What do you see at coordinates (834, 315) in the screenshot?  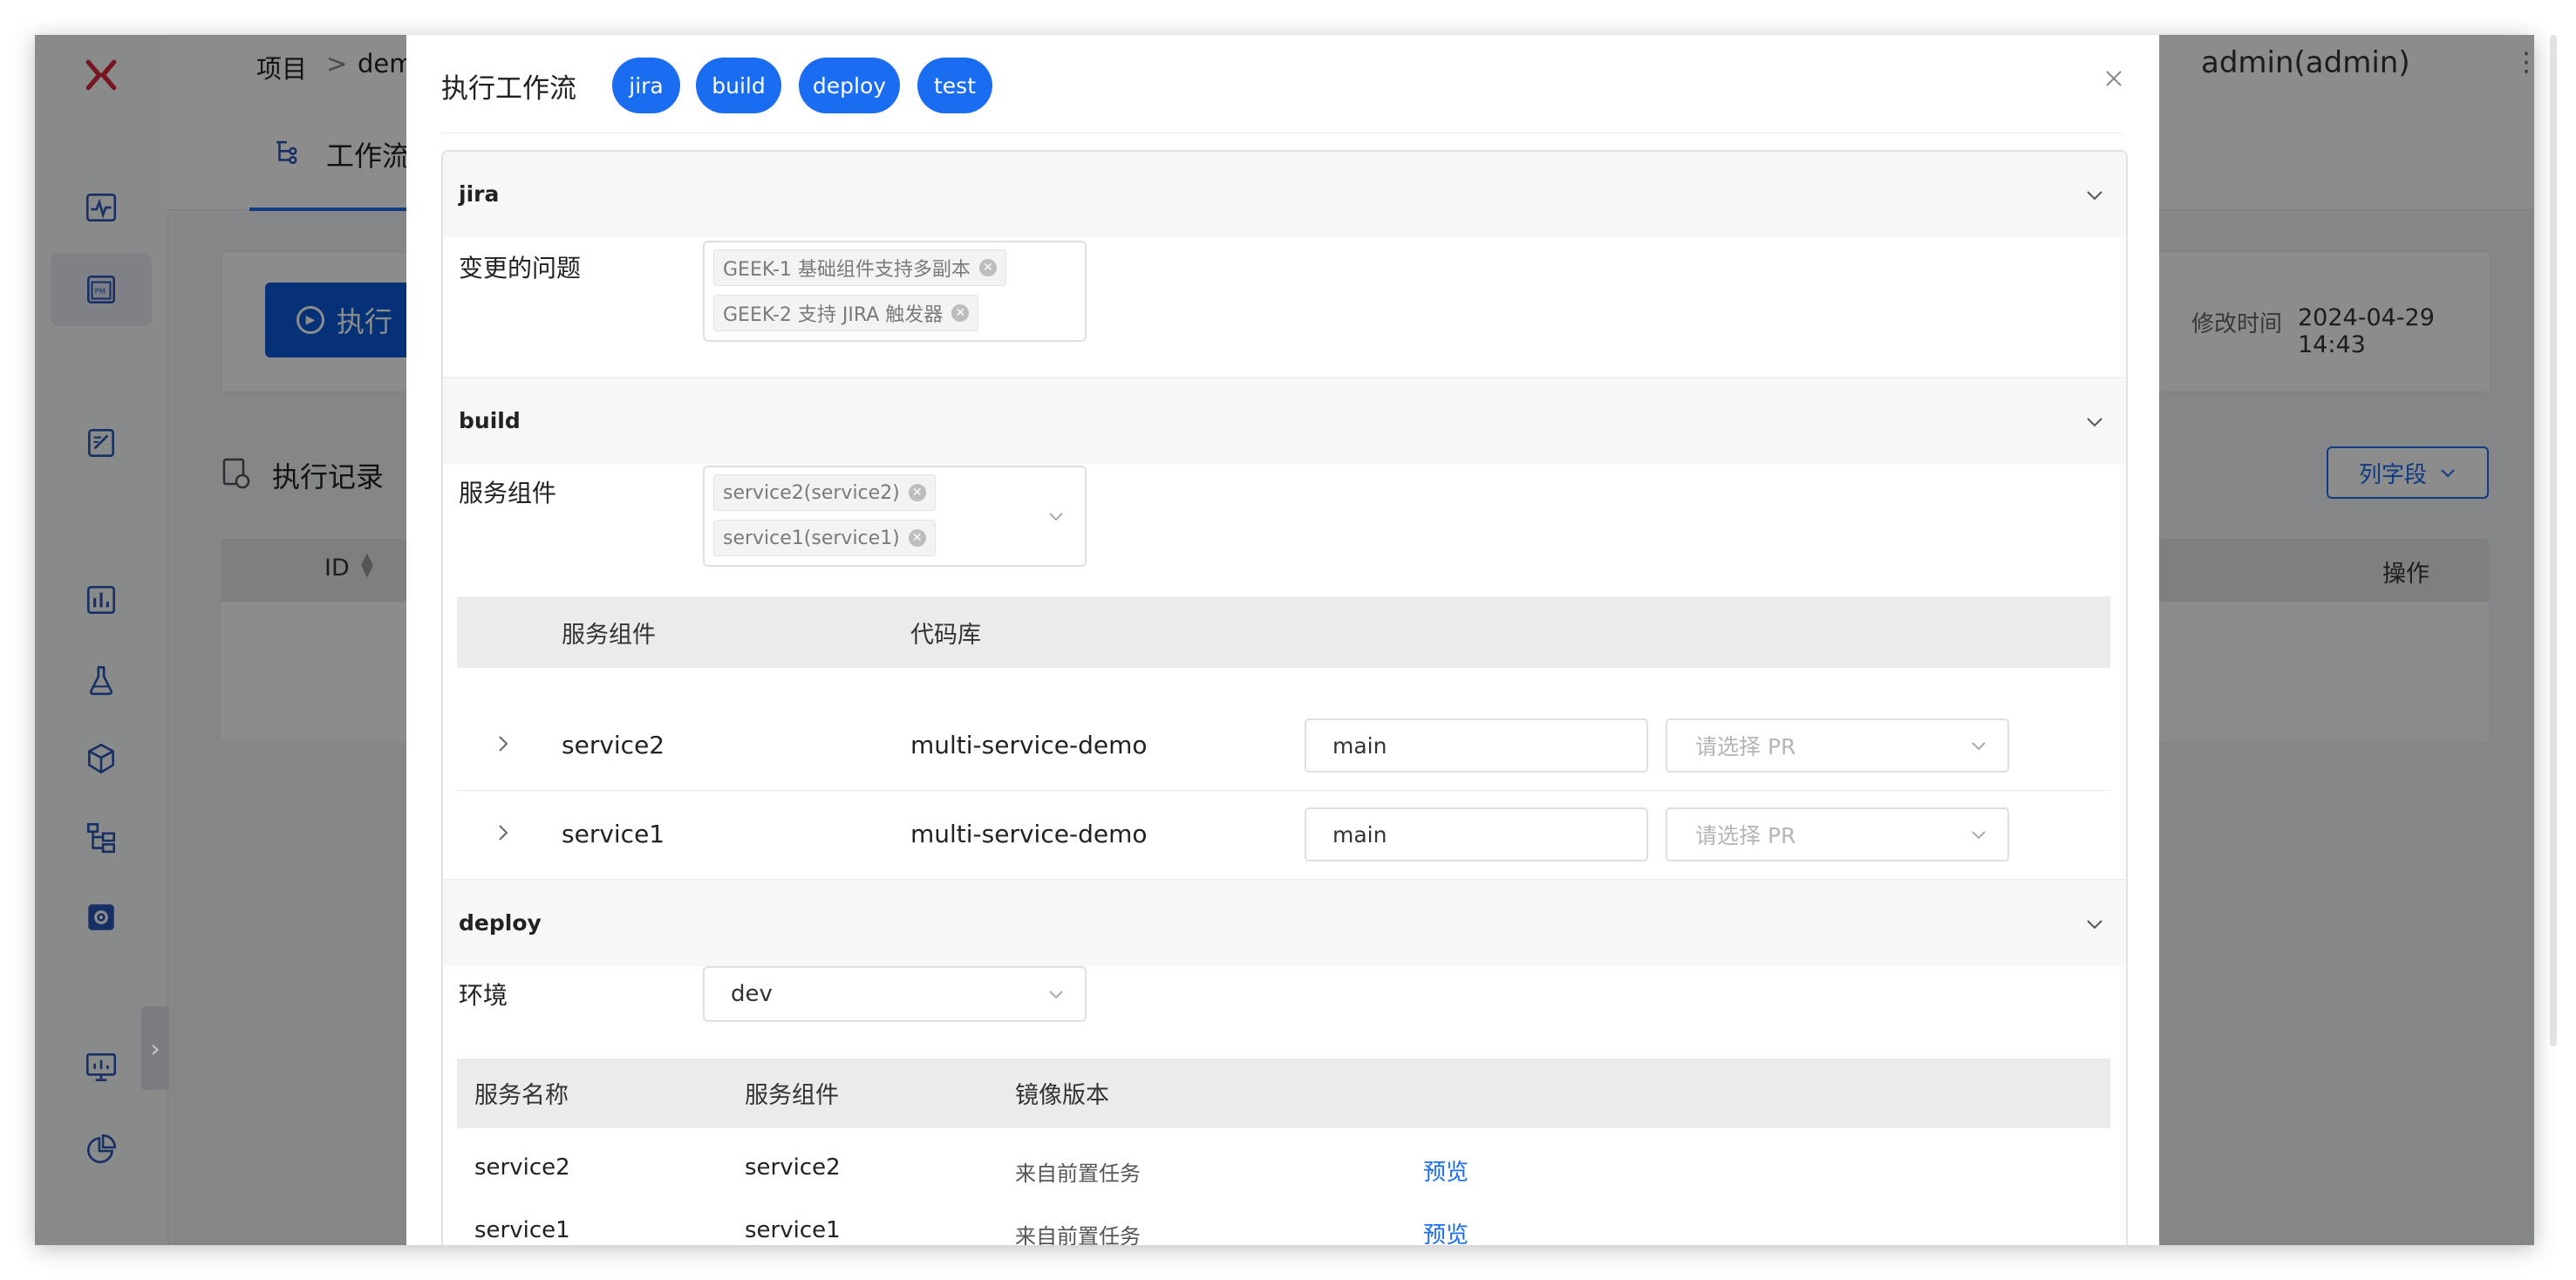 I see `issue-tag-label: GEEK-2 支持 JIRA 触发器` at bounding box center [834, 315].